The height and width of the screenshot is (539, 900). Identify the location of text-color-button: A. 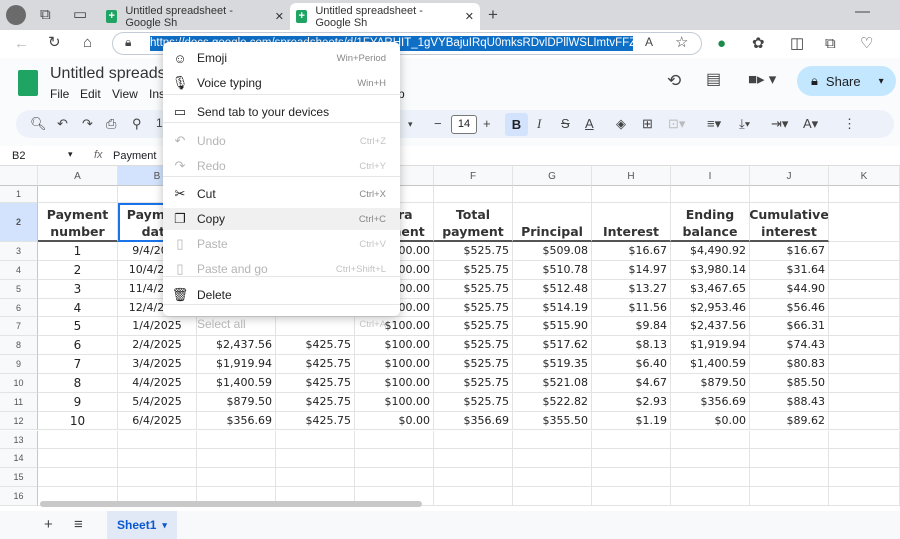
(589, 123).